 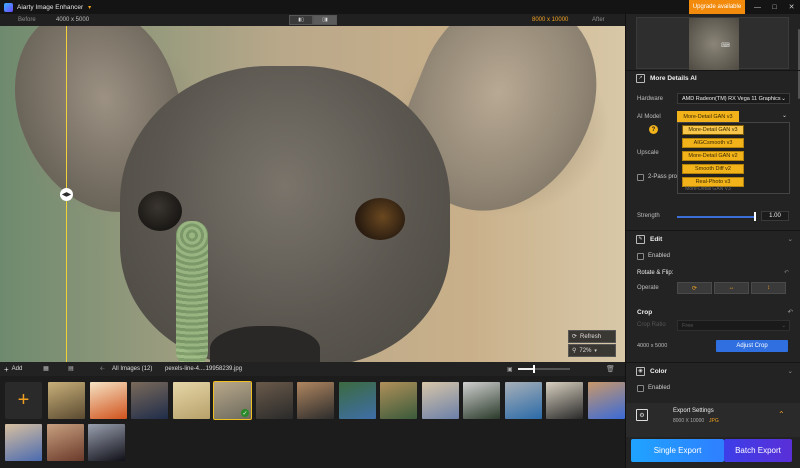 What do you see at coordinates (640, 239) in the screenshot?
I see `edit-icon: ✎` at bounding box center [640, 239].